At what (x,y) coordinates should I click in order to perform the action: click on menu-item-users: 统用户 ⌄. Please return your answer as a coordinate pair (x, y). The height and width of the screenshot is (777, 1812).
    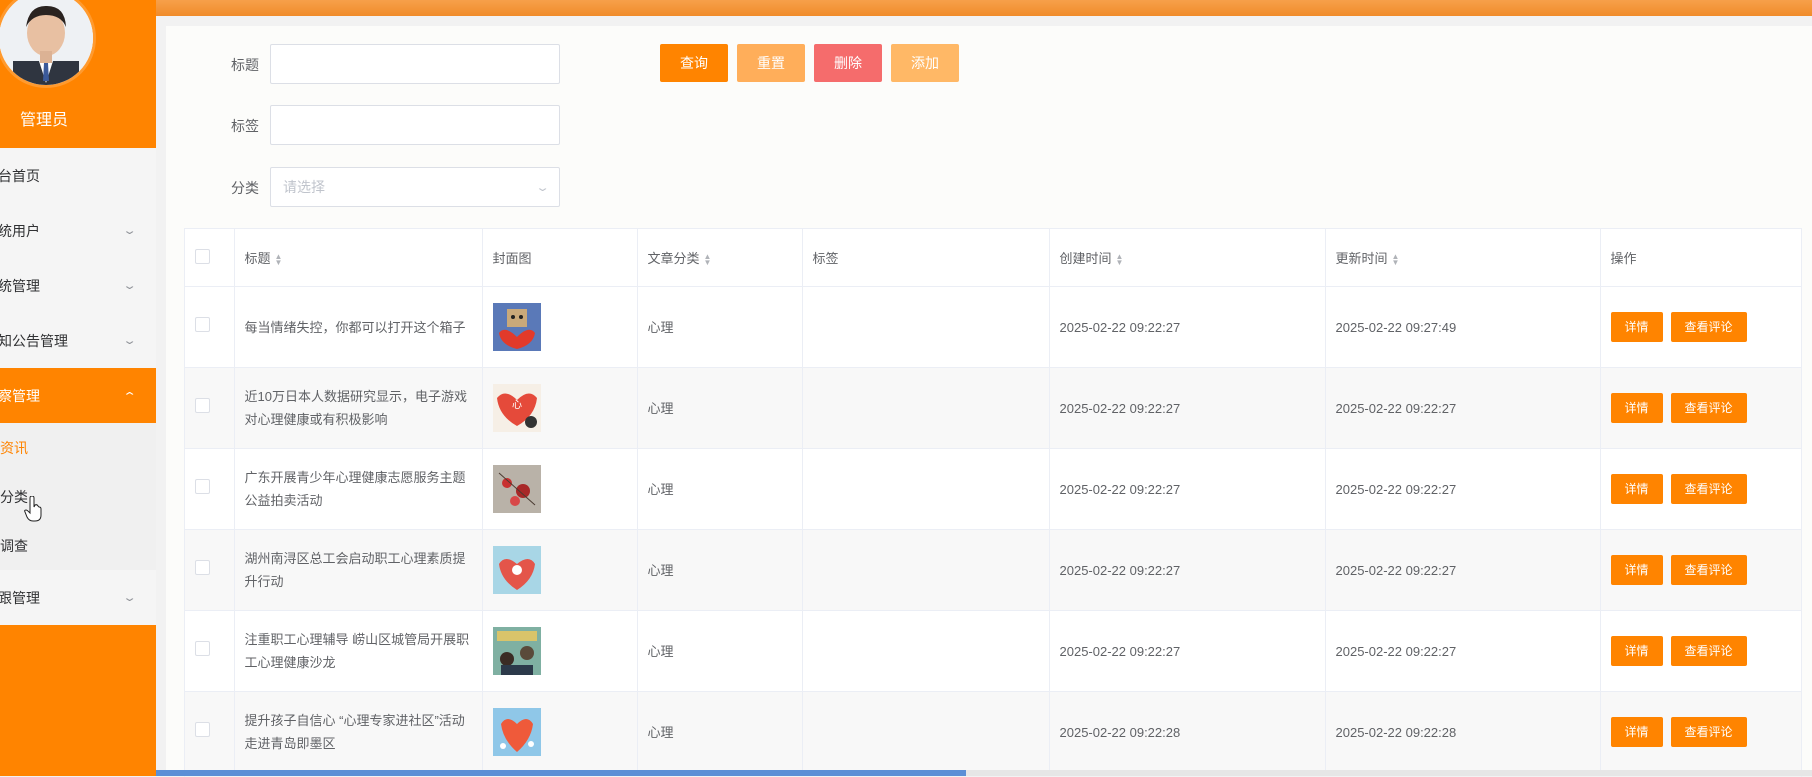
    Looking at the image, I should click on (78, 230).